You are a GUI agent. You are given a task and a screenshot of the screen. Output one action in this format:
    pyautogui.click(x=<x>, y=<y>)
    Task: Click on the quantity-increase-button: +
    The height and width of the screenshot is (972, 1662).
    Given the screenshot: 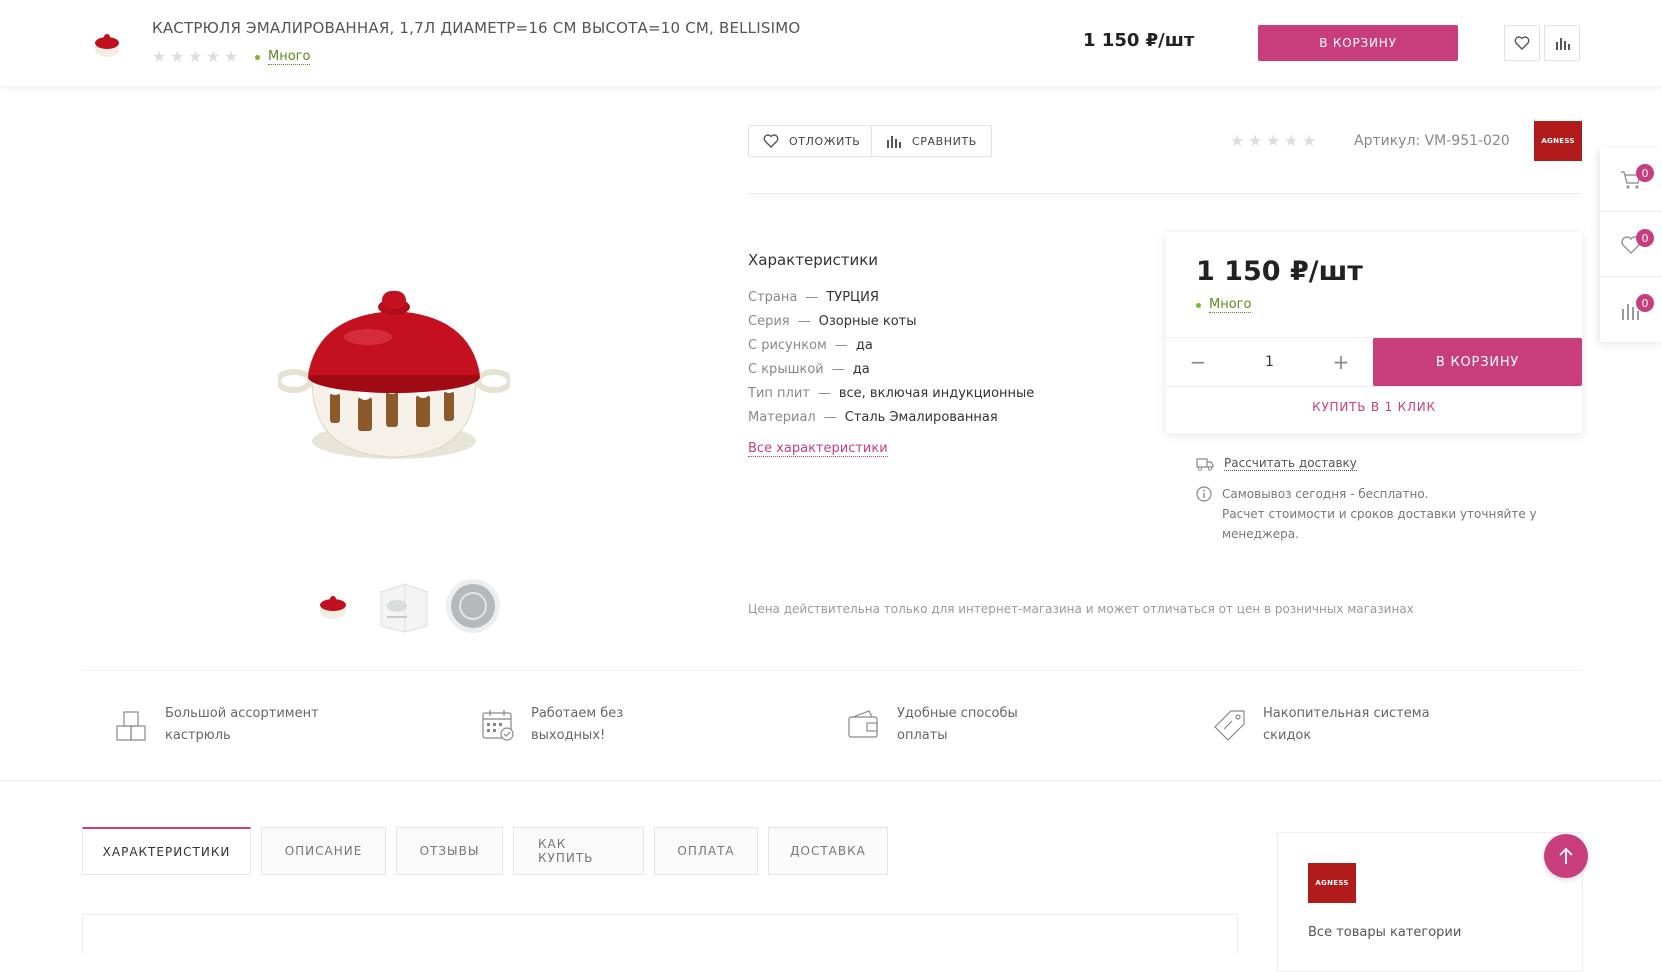 What is the action you would take?
    pyautogui.click(x=1341, y=362)
    